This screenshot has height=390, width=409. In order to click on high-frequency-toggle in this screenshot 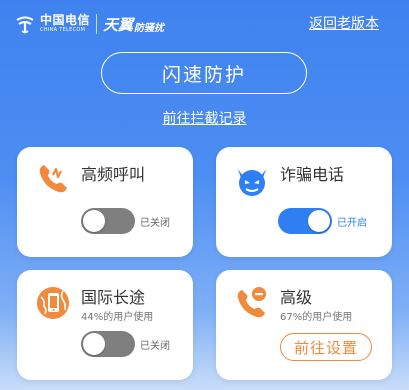, I will do `click(108, 221)`.